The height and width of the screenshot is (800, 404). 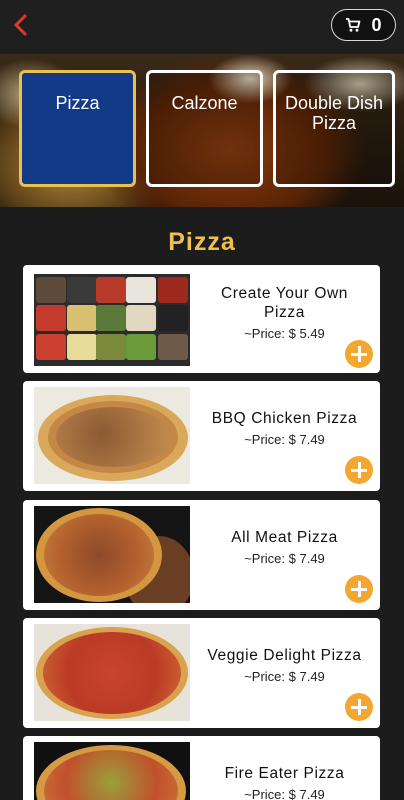 What do you see at coordinates (353, 25) in the screenshot?
I see `shopping-cart-icon` at bounding box center [353, 25].